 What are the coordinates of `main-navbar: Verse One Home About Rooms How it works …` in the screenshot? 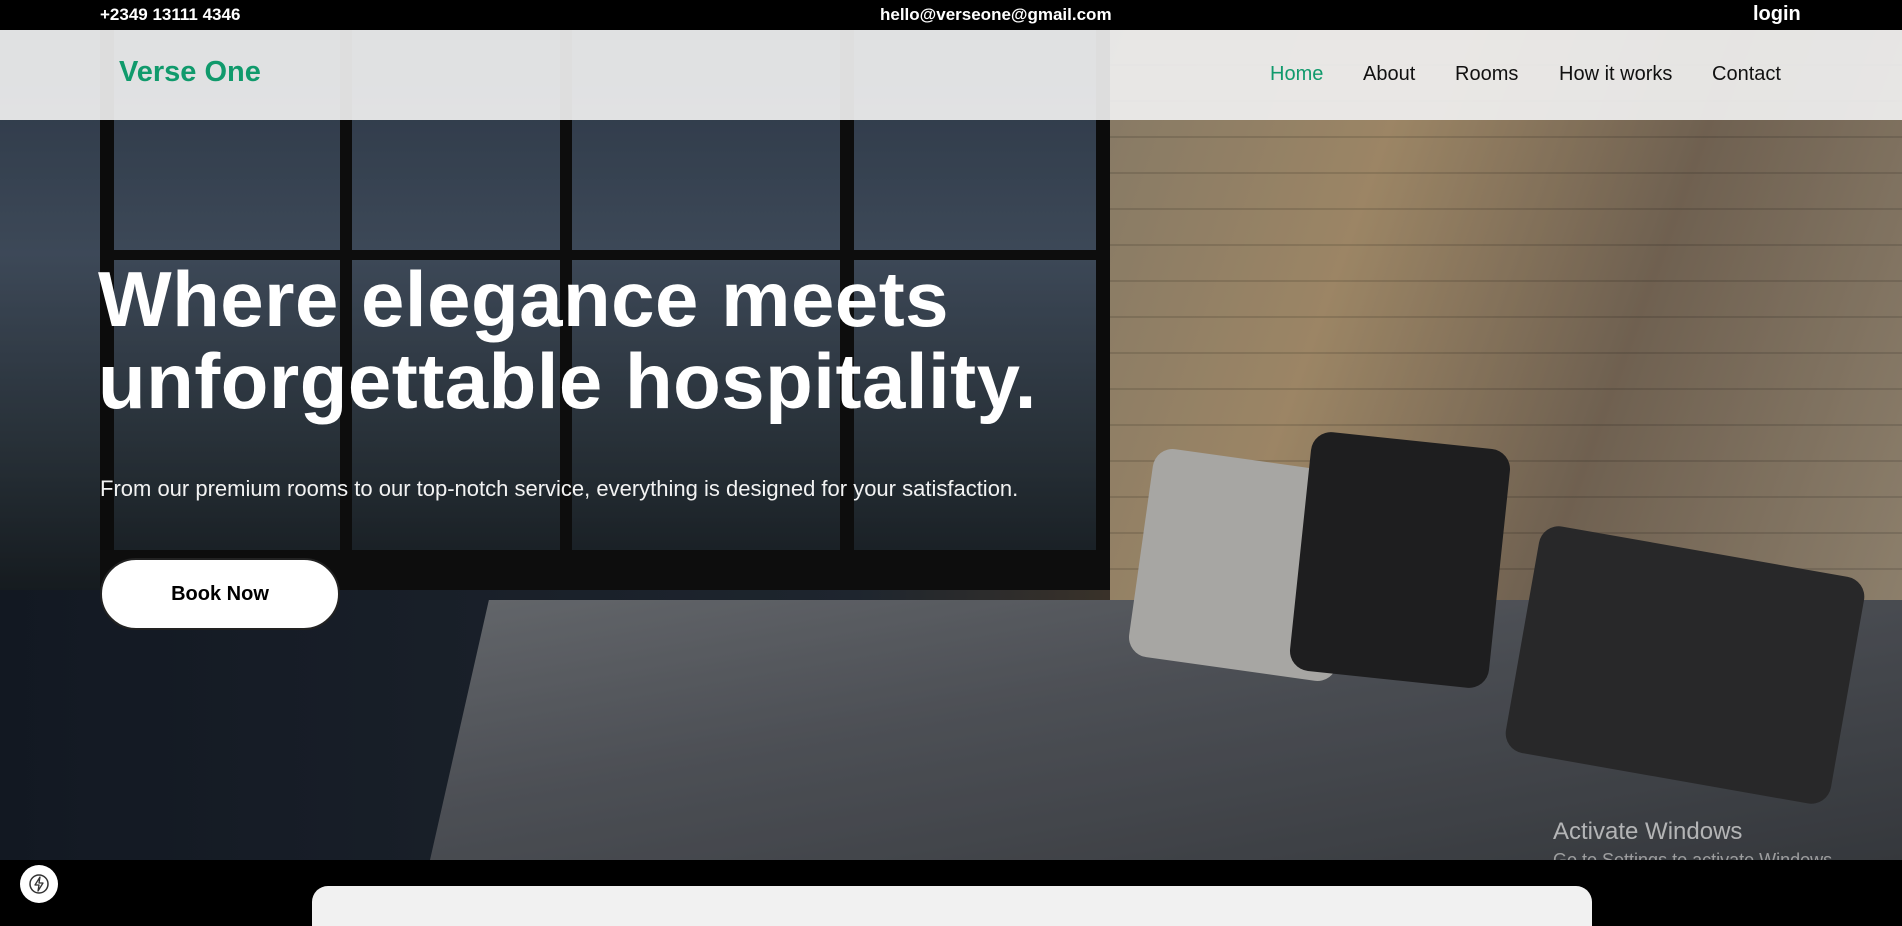 It's located at (951, 75).